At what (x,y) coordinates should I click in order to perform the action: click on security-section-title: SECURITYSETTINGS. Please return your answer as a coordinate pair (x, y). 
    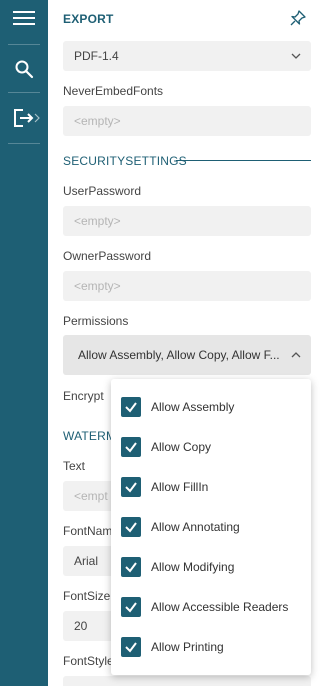
    Looking at the image, I should click on (125, 161).